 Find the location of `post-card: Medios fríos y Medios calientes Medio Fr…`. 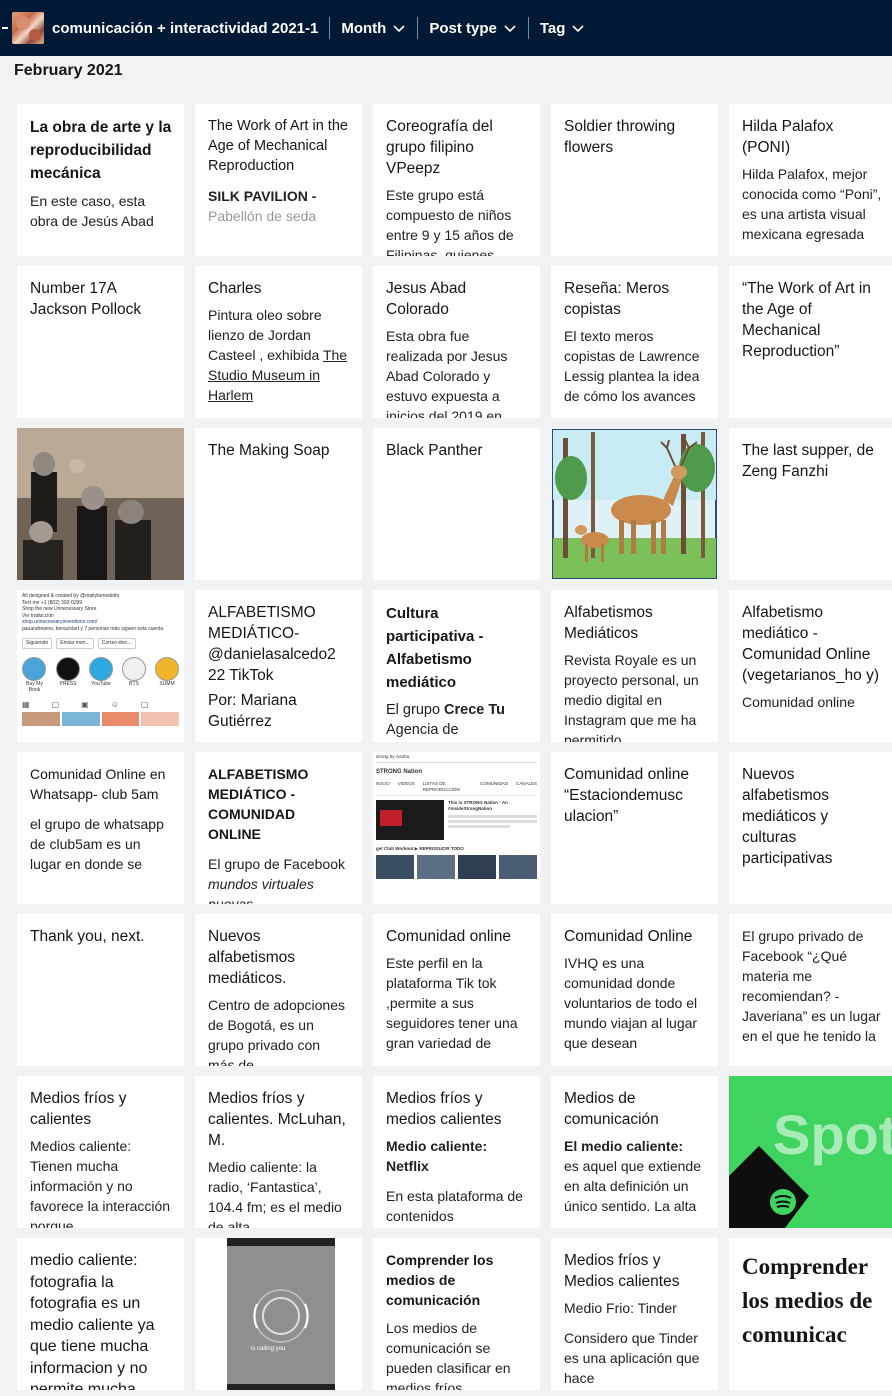

post-card: Medios fríos y Medios calientes Medio Fr… is located at coordinates (634, 1314).